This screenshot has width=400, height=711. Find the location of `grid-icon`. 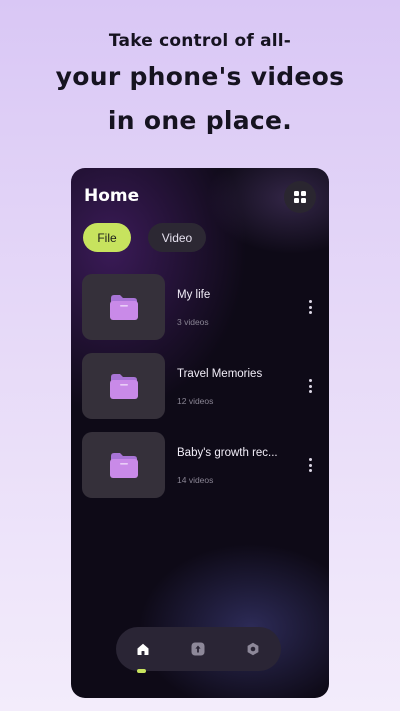

grid-icon is located at coordinates (300, 197).